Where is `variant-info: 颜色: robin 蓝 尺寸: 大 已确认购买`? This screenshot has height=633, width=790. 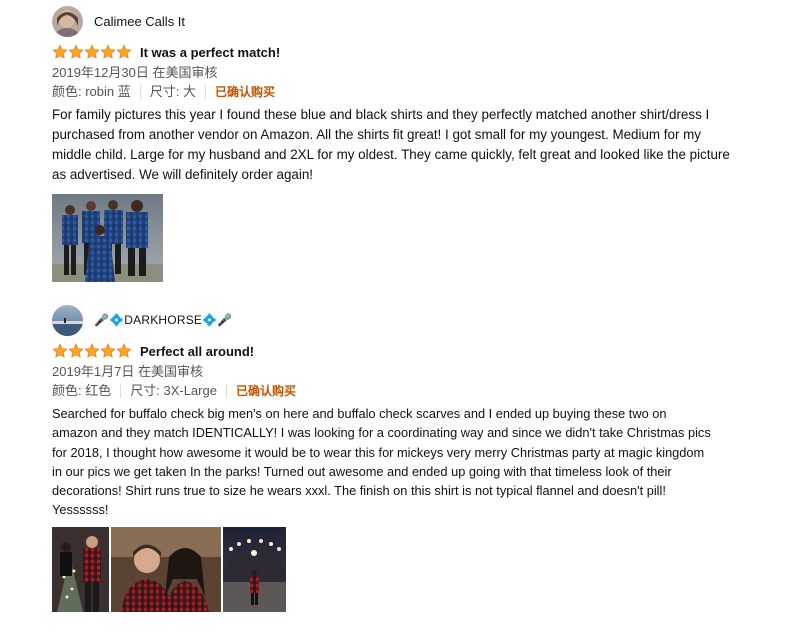 variant-info: 颜色: robin 蓝 尺寸: 大 已确认购买 is located at coordinates (402, 92).